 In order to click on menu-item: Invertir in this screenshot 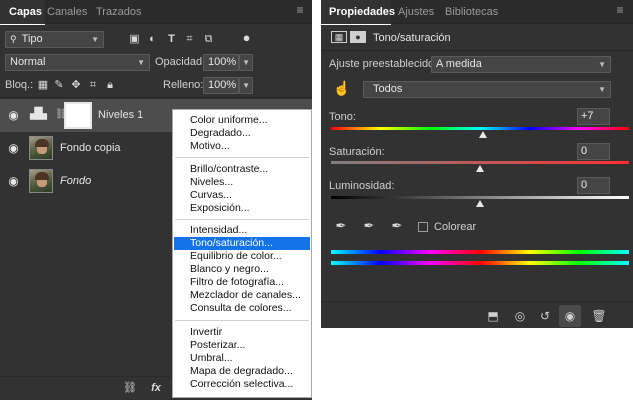, I will do `click(242, 332)`.